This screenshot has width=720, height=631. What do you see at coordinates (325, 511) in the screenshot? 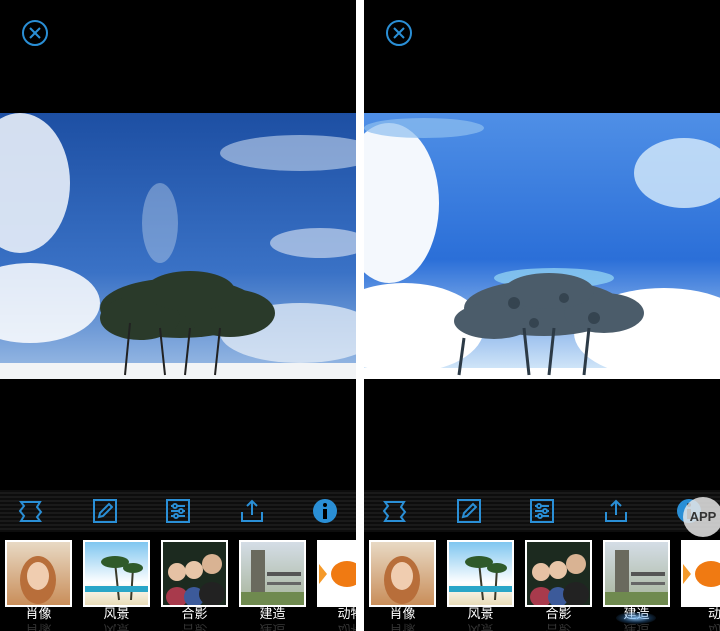
I see `info-icon` at bounding box center [325, 511].